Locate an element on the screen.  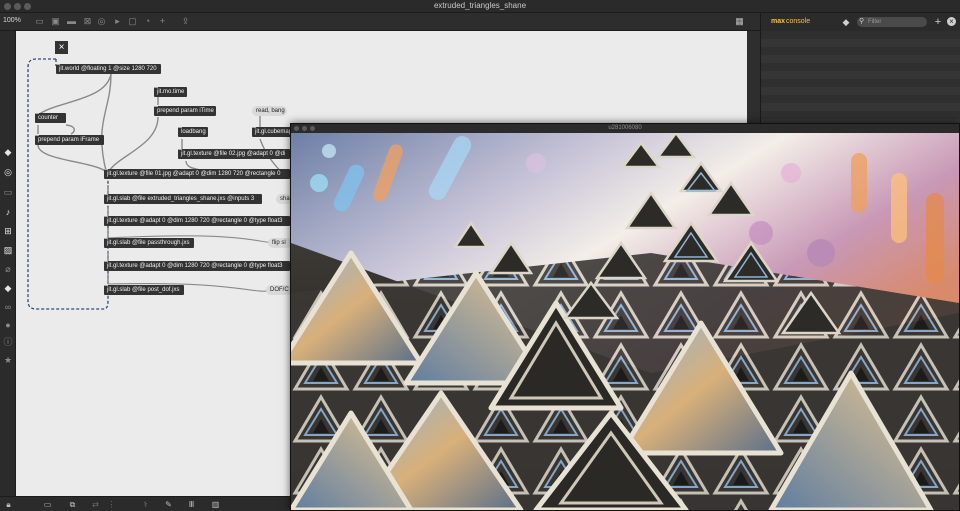
piano-icon: Ⅲ is located at coordinates (191, 504).